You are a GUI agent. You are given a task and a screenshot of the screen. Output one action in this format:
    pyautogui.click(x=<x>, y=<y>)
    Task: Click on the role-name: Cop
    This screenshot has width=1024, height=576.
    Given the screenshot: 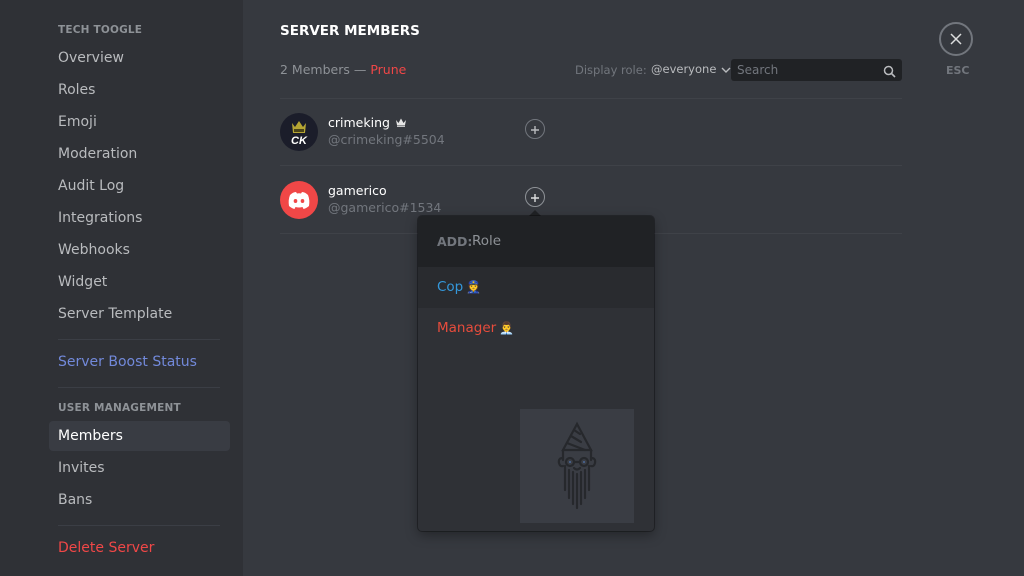 What is the action you would take?
    pyautogui.click(x=450, y=287)
    